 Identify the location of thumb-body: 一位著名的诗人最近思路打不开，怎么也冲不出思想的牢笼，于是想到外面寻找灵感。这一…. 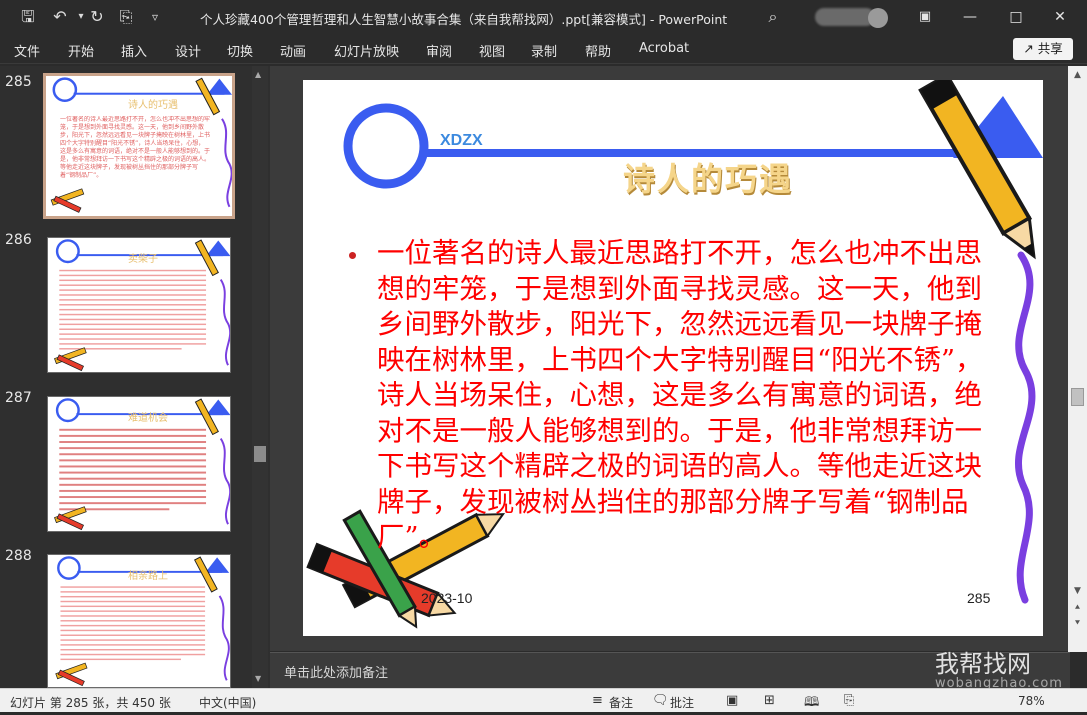
(135, 147).